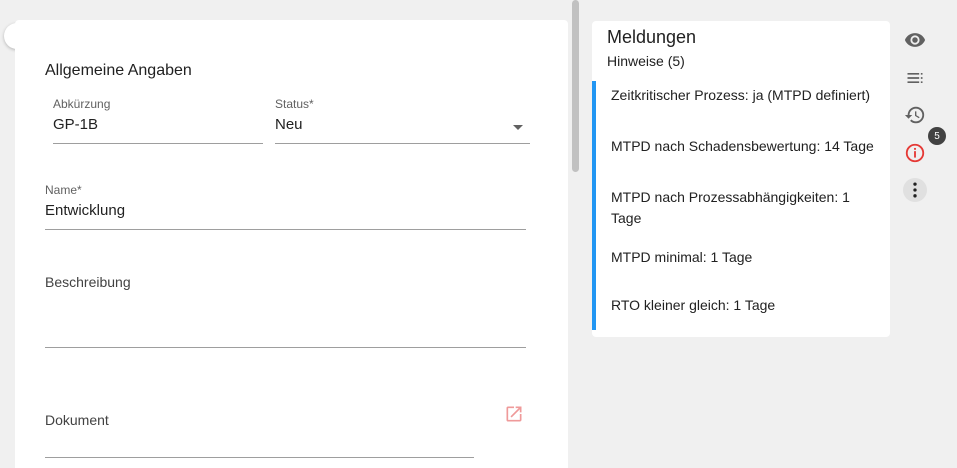  I want to click on status-select: Status* Neu, so click(402, 120).